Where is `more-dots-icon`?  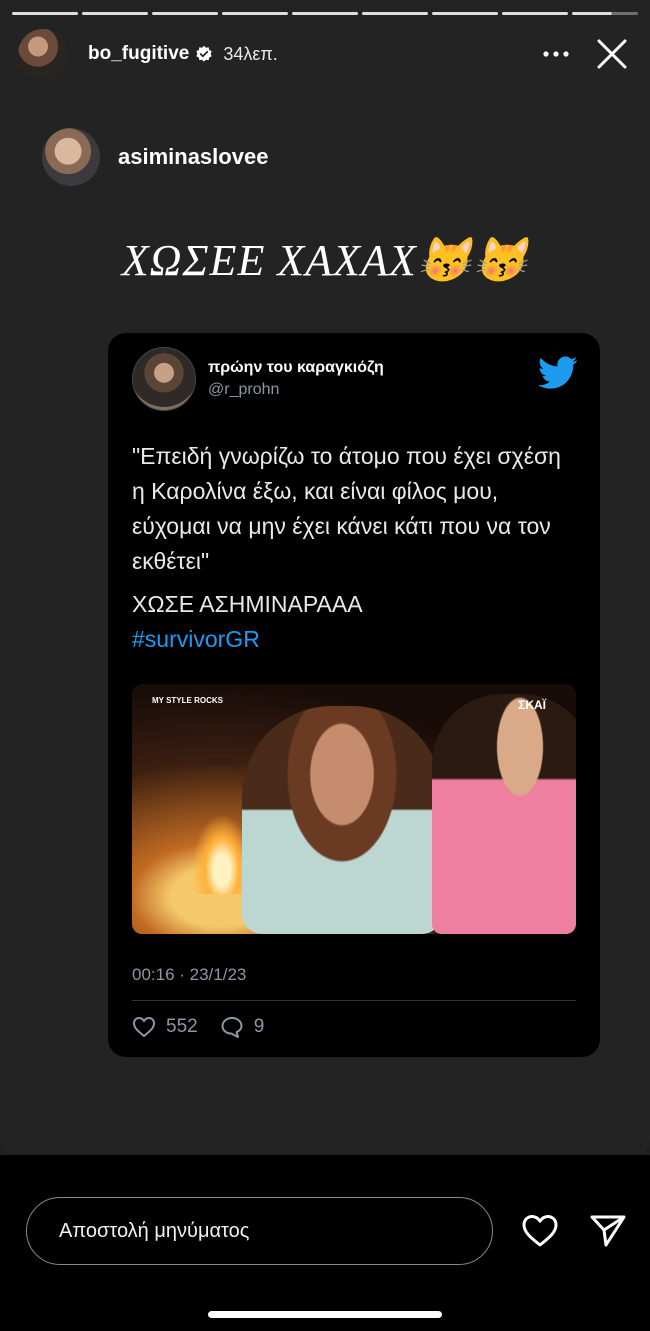
more-dots-icon is located at coordinates (556, 54).